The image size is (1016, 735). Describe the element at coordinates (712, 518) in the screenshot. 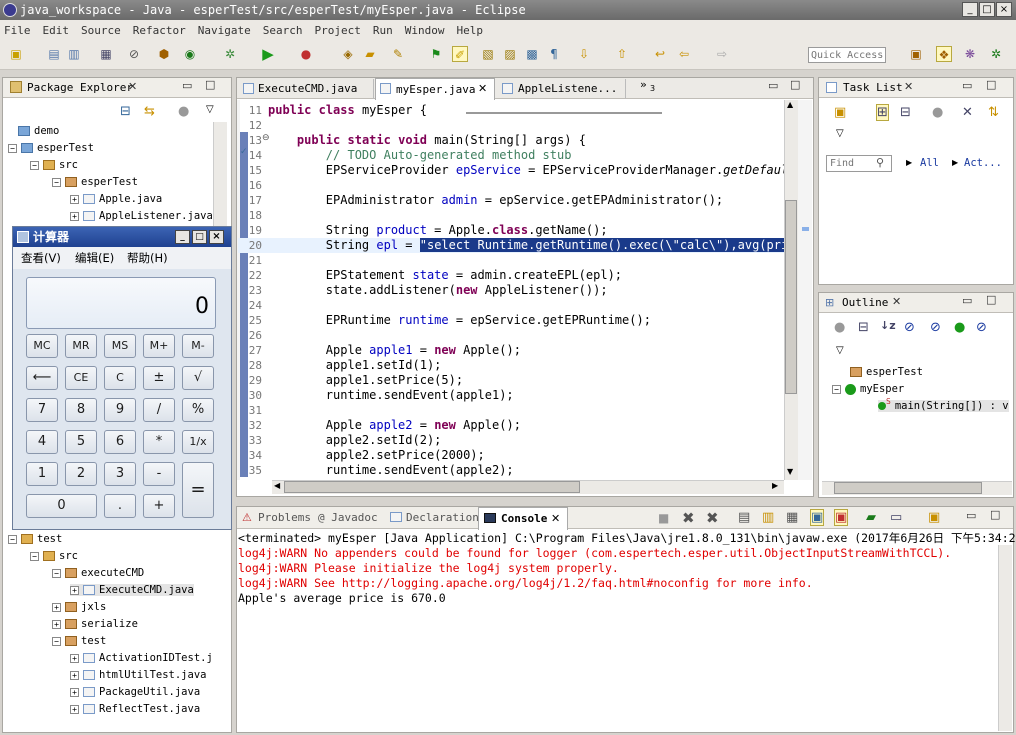

I see `remove-all-terminated-icon: ✖` at that location.